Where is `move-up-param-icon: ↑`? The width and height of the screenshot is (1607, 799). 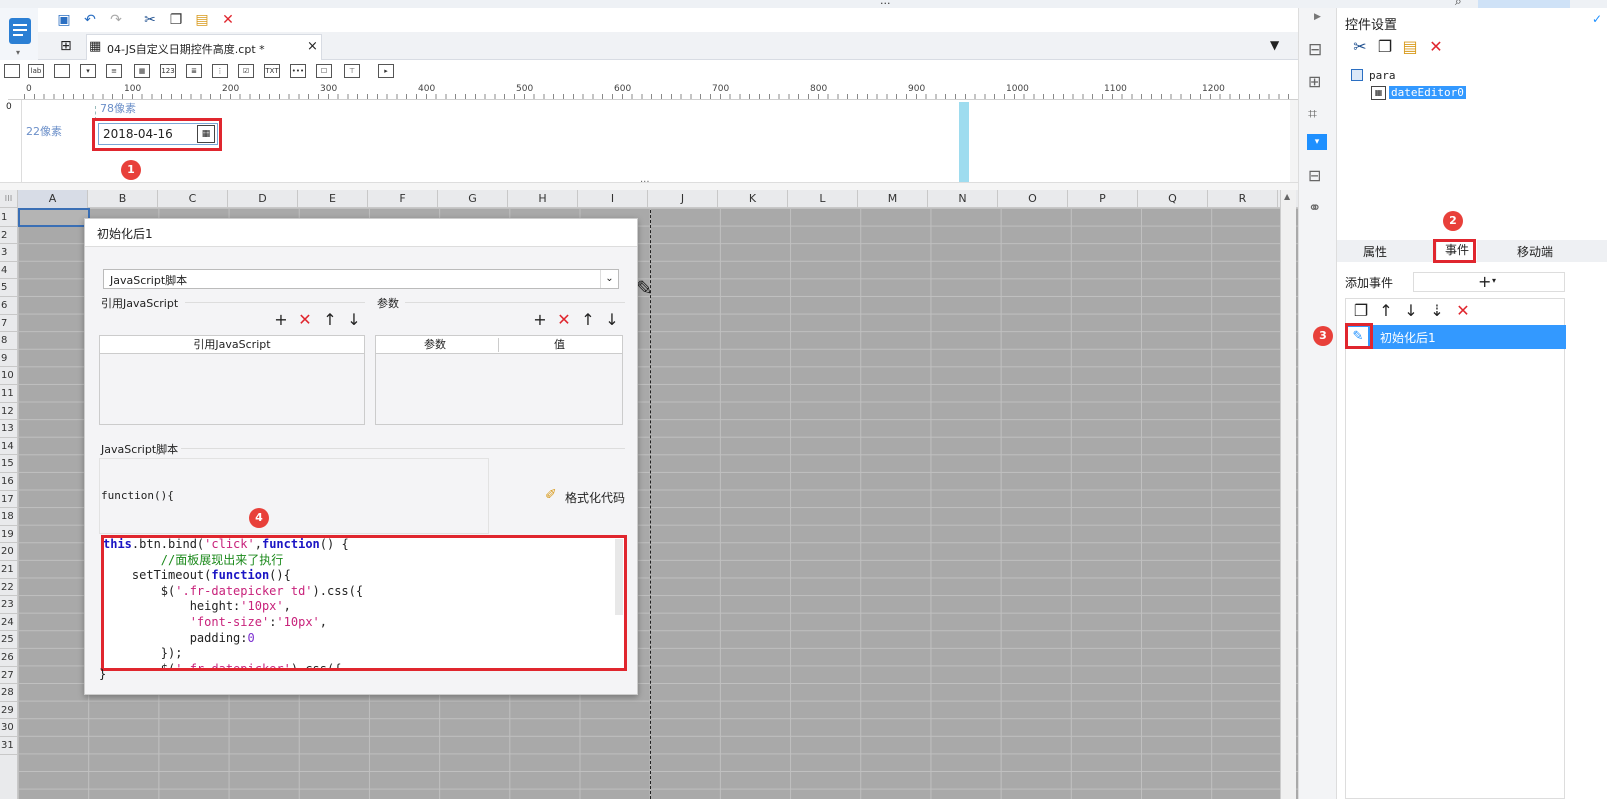
move-up-param-icon: ↑ is located at coordinates (588, 320).